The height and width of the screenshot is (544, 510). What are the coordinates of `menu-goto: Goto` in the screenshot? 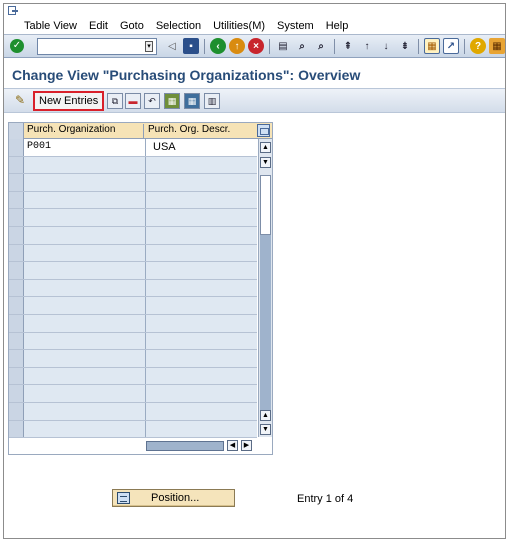 It's located at (132, 26).